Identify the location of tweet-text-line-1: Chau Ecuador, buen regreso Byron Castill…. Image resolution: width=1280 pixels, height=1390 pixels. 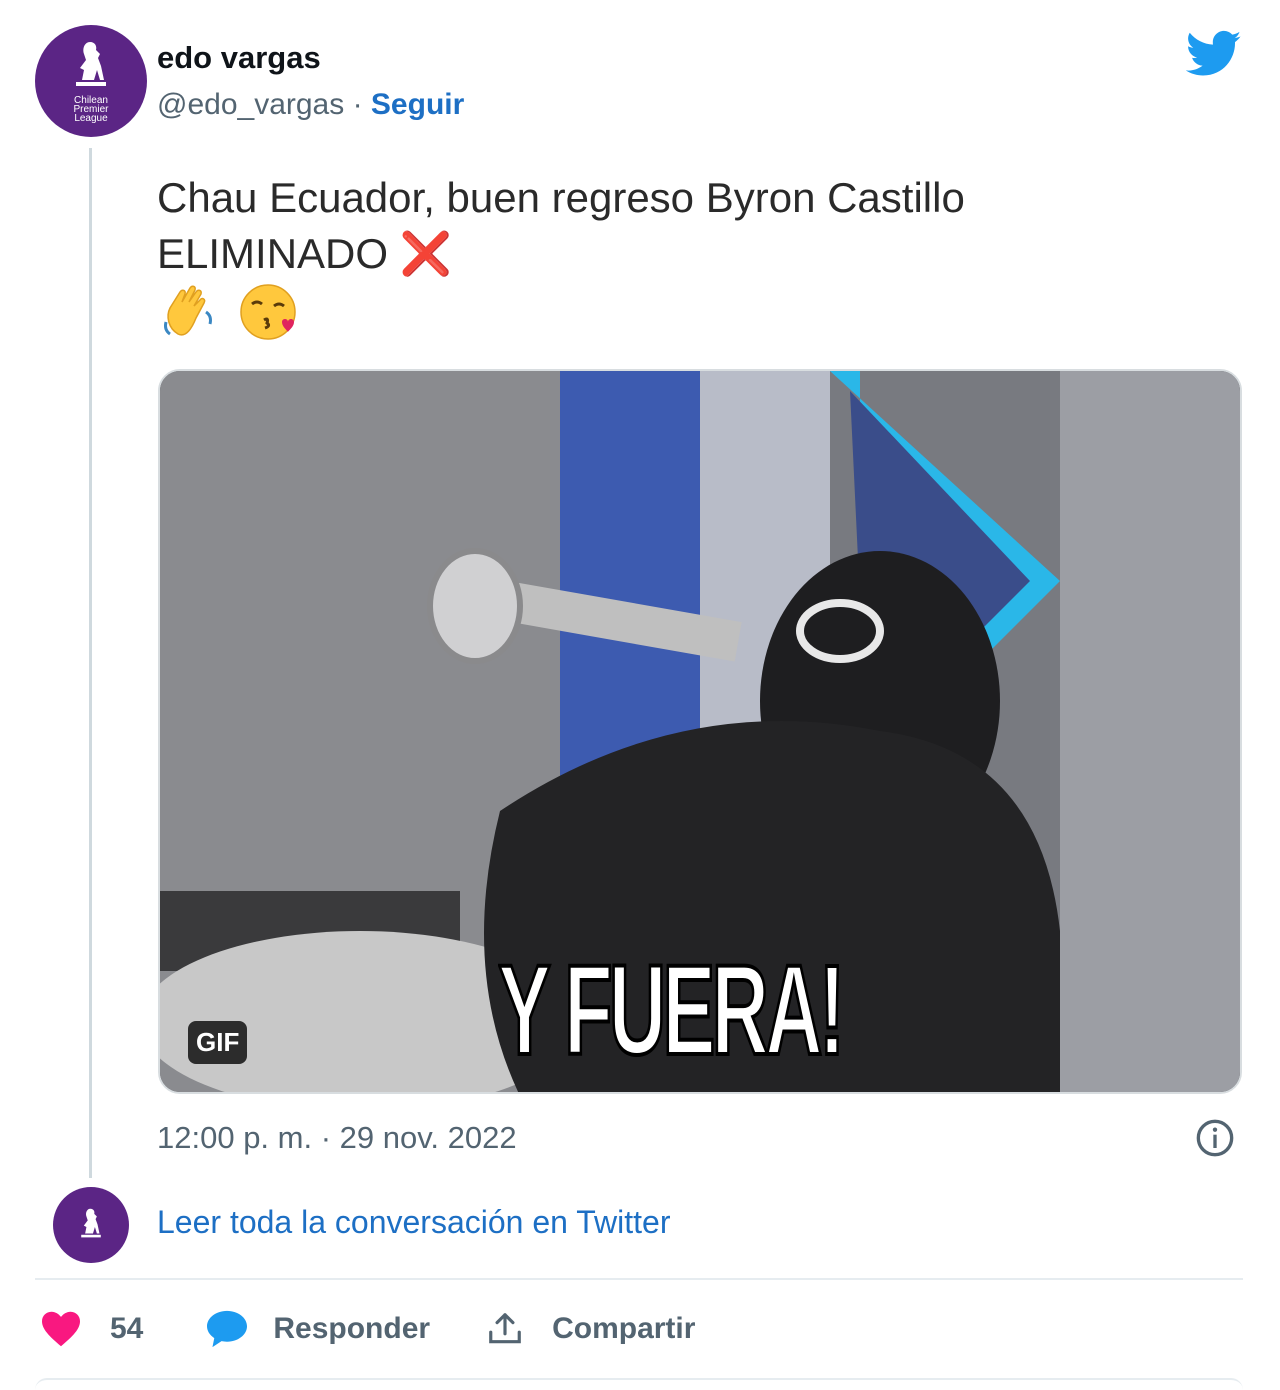
(561, 197).